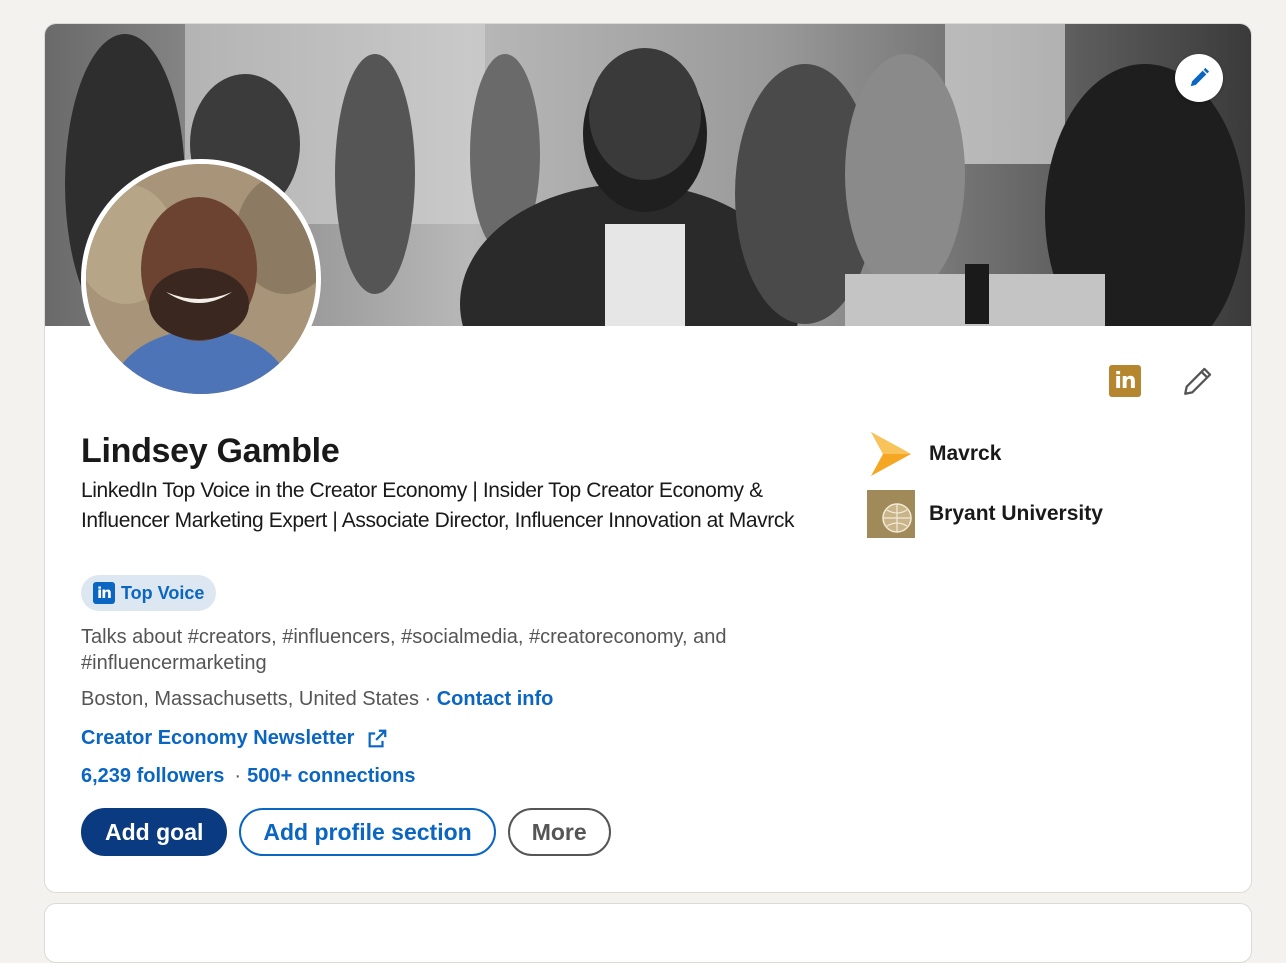  I want to click on school-item: Bryant University, so click(985, 514).